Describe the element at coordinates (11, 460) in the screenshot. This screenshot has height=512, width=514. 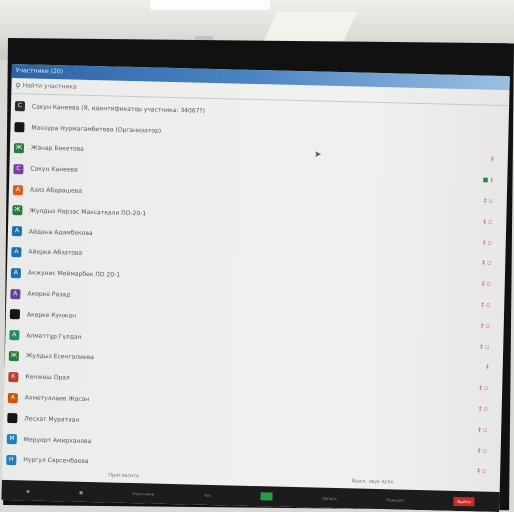
I see `participant-avatar: Н` at that location.